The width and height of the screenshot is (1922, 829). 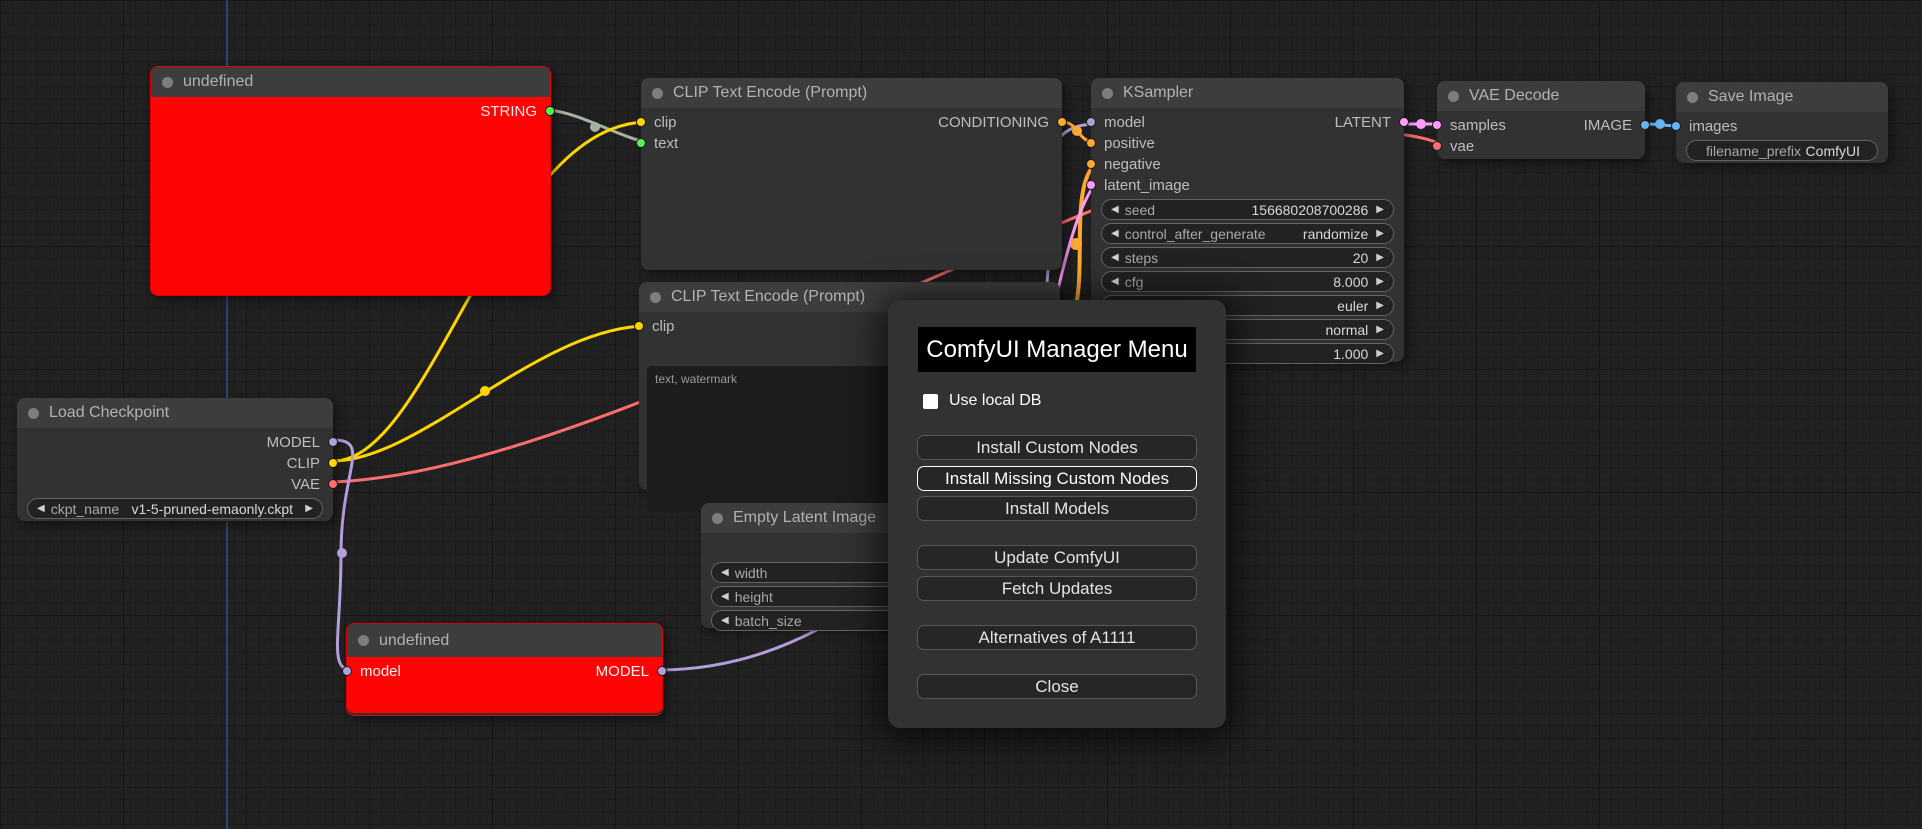 I want to click on input-port-negative, so click(x=1091, y=164).